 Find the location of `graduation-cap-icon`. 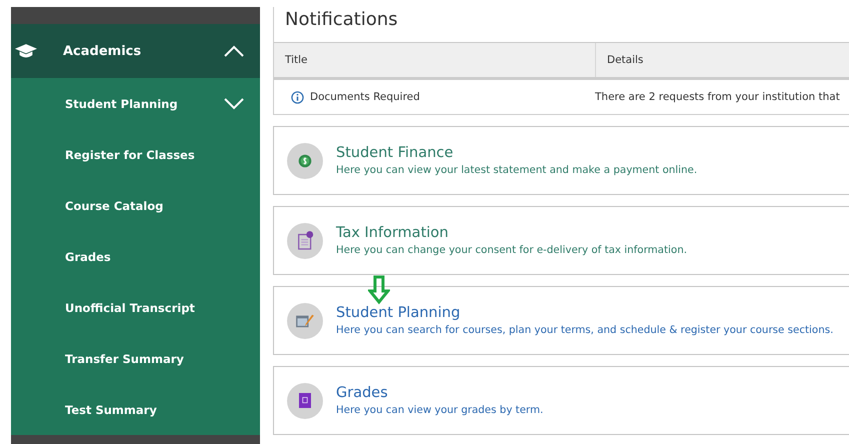

graduation-cap-icon is located at coordinates (26, 51).